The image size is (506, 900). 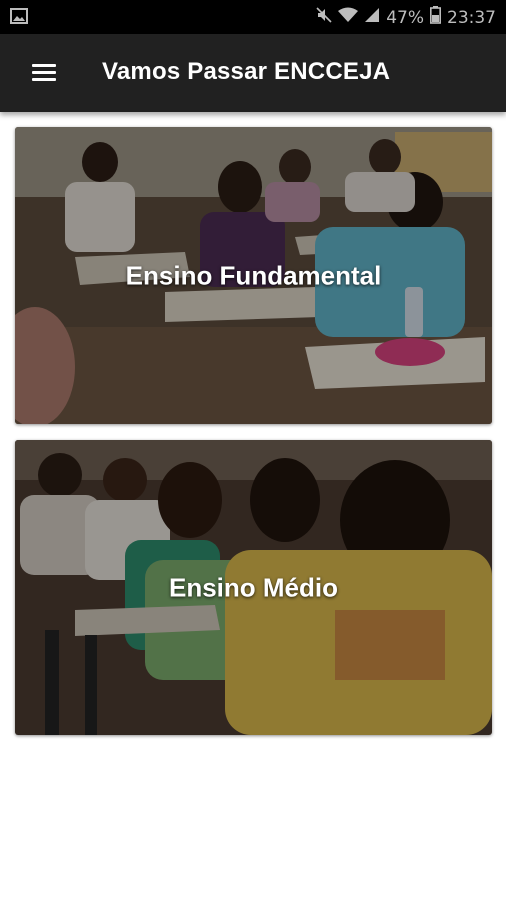 What do you see at coordinates (246, 71) in the screenshot?
I see `app-title: Vamos Passar ENCCEJA` at bounding box center [246, 71].